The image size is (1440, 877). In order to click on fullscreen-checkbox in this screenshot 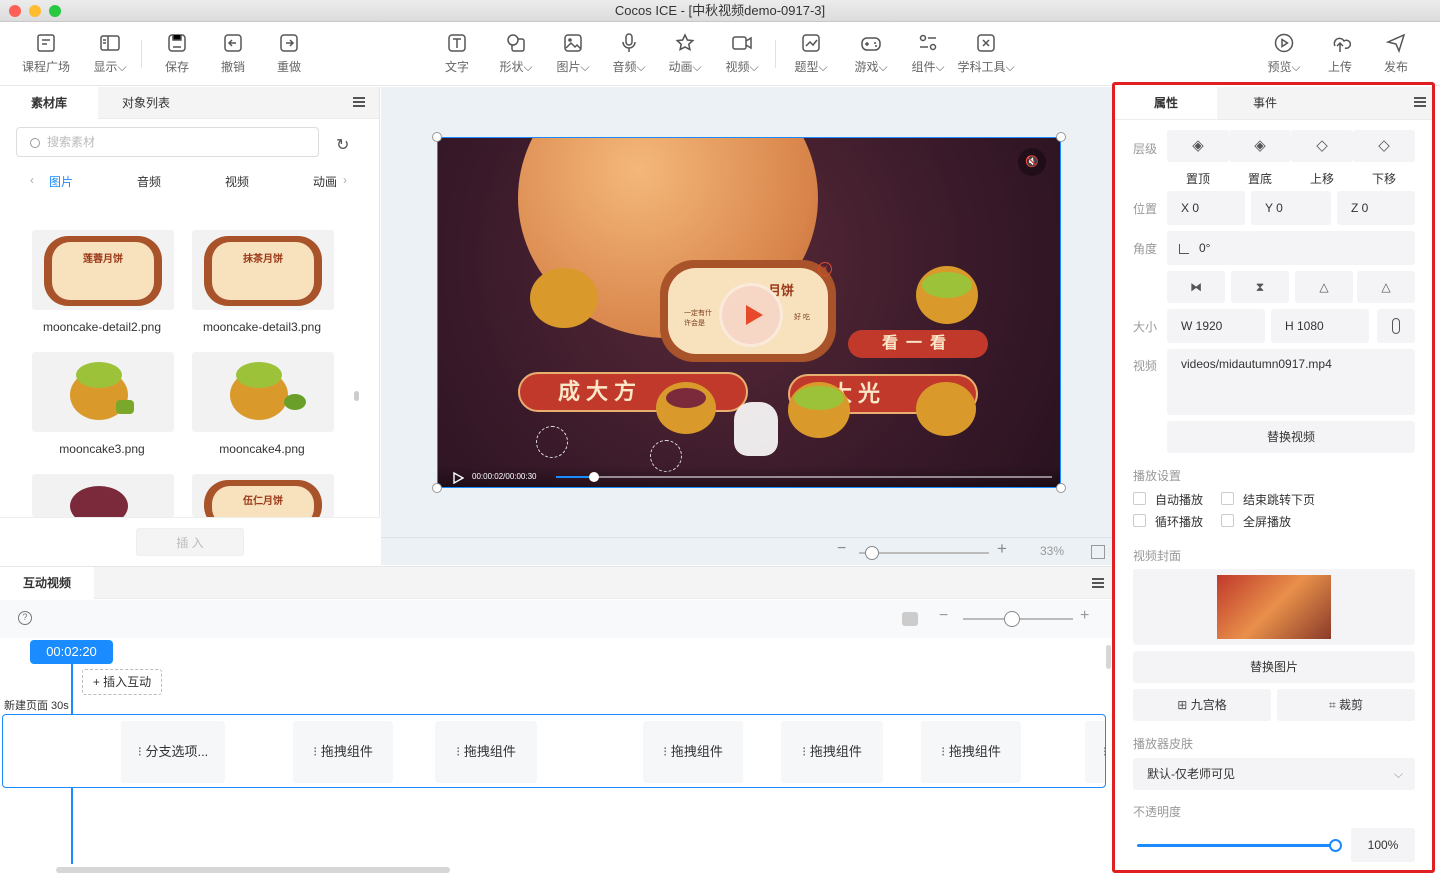, I will do `click(1227, 520)`.